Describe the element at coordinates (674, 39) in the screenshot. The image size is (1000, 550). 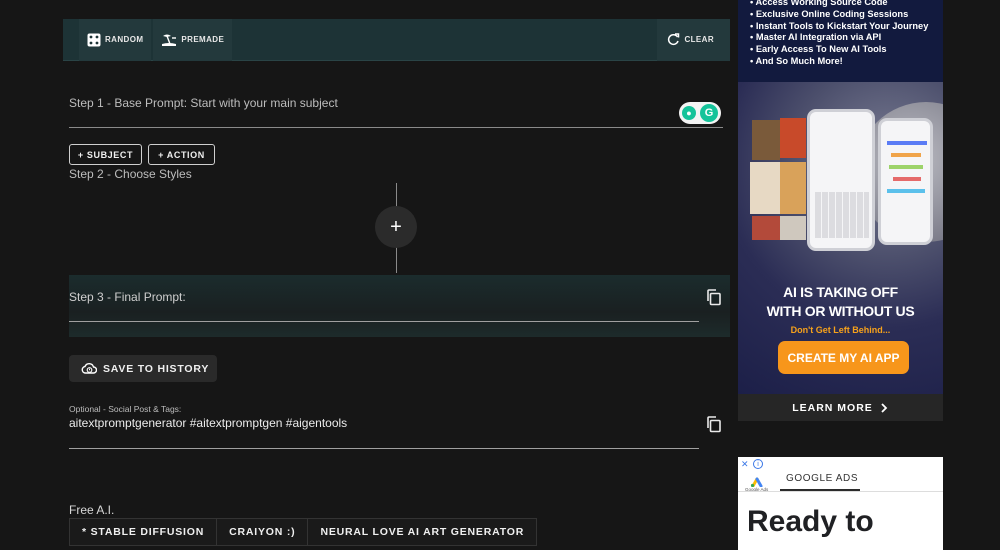
I see `refresh-icon` at that location.